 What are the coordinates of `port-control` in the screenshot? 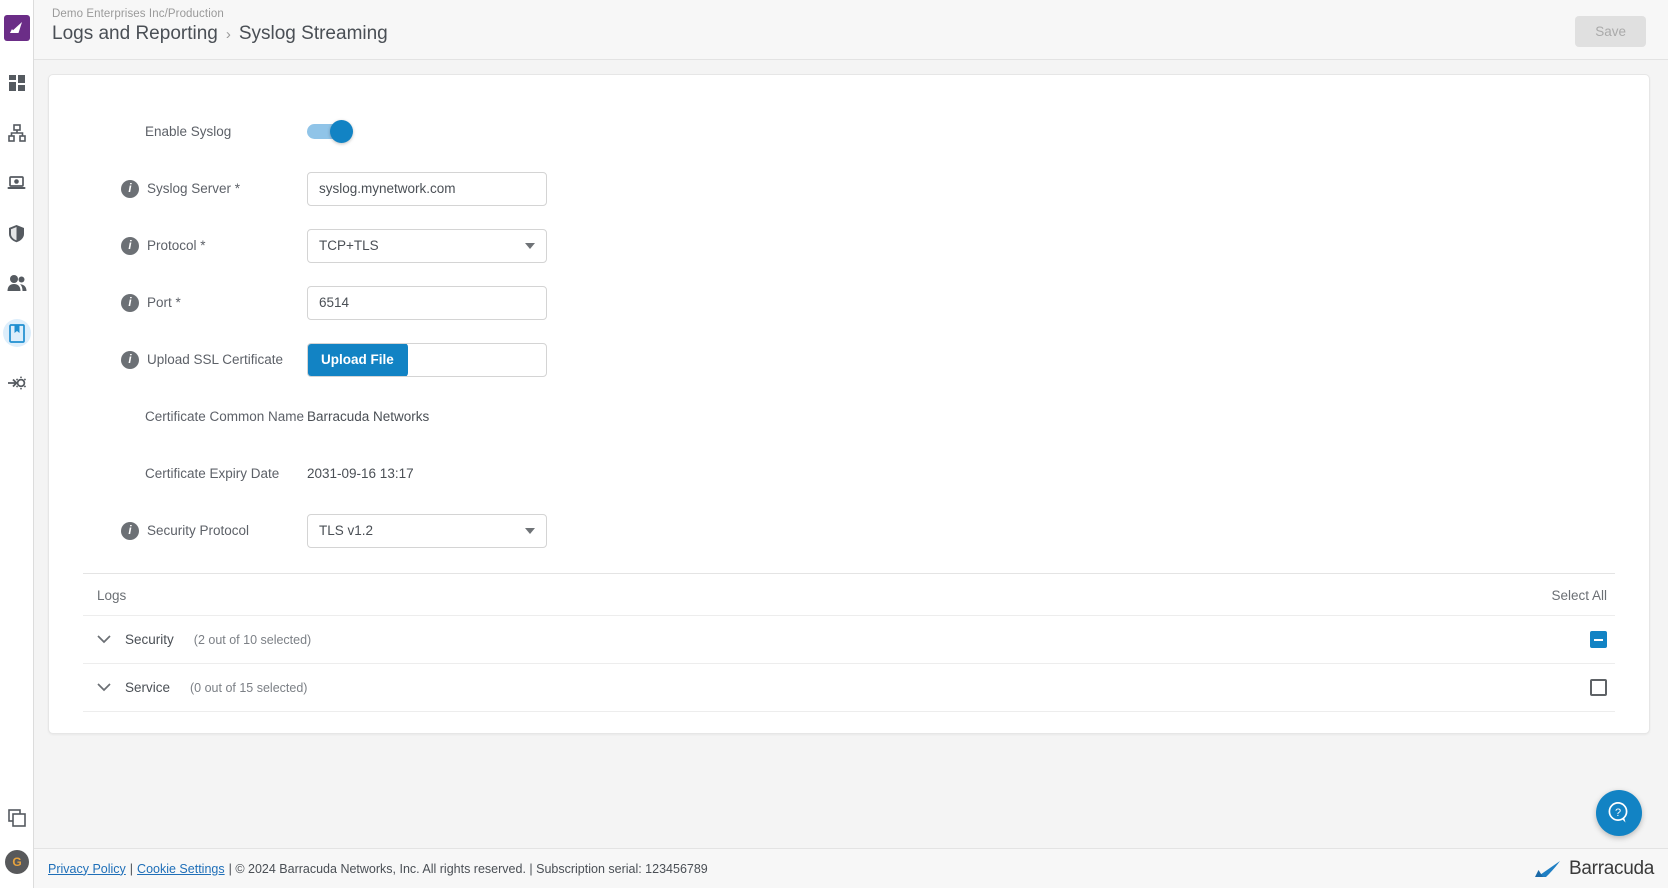 It's located at (961, 302).